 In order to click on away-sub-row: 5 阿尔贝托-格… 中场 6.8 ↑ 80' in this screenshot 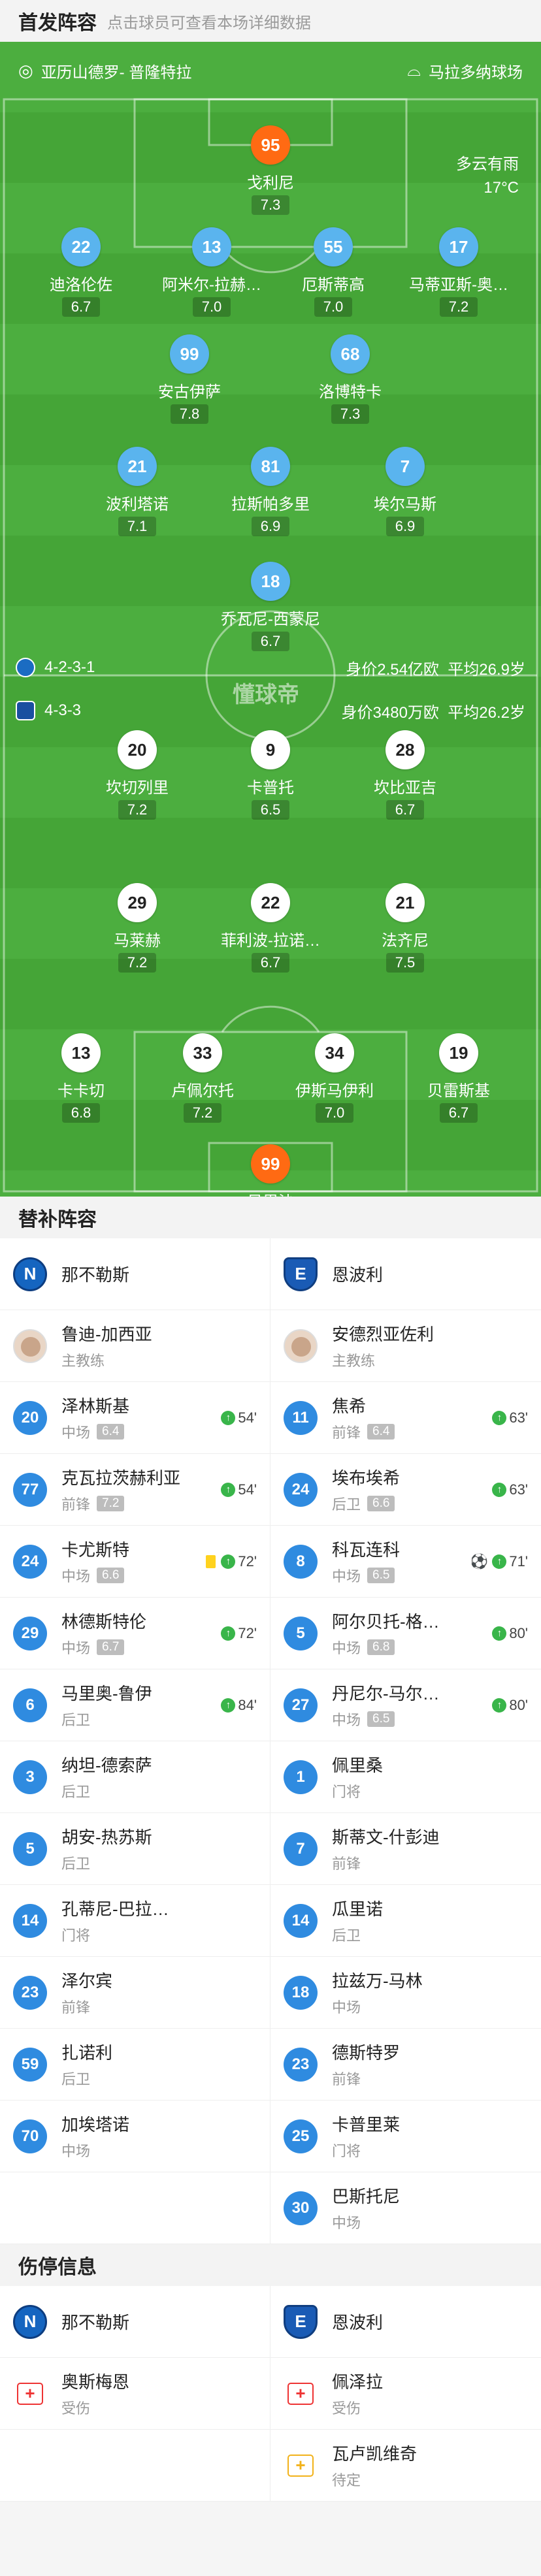, I will do `click(406, 1633)`.